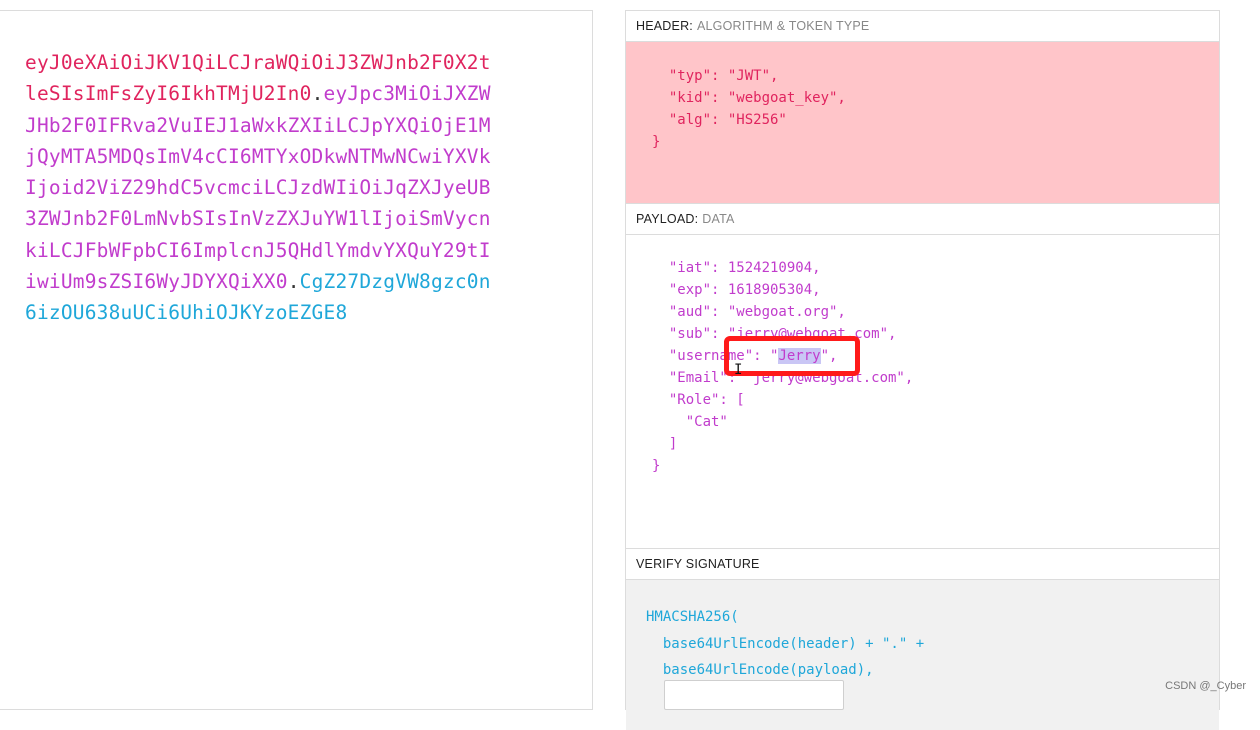 Image resolution: width=1260 pixels, height=730 pixels. What do you see at coordinates (156, 282) in the screenshot?
I see `token-payload-end: iwiUm9sZSI6WyJDYXQiXX0` at bounding box center [156, 282].